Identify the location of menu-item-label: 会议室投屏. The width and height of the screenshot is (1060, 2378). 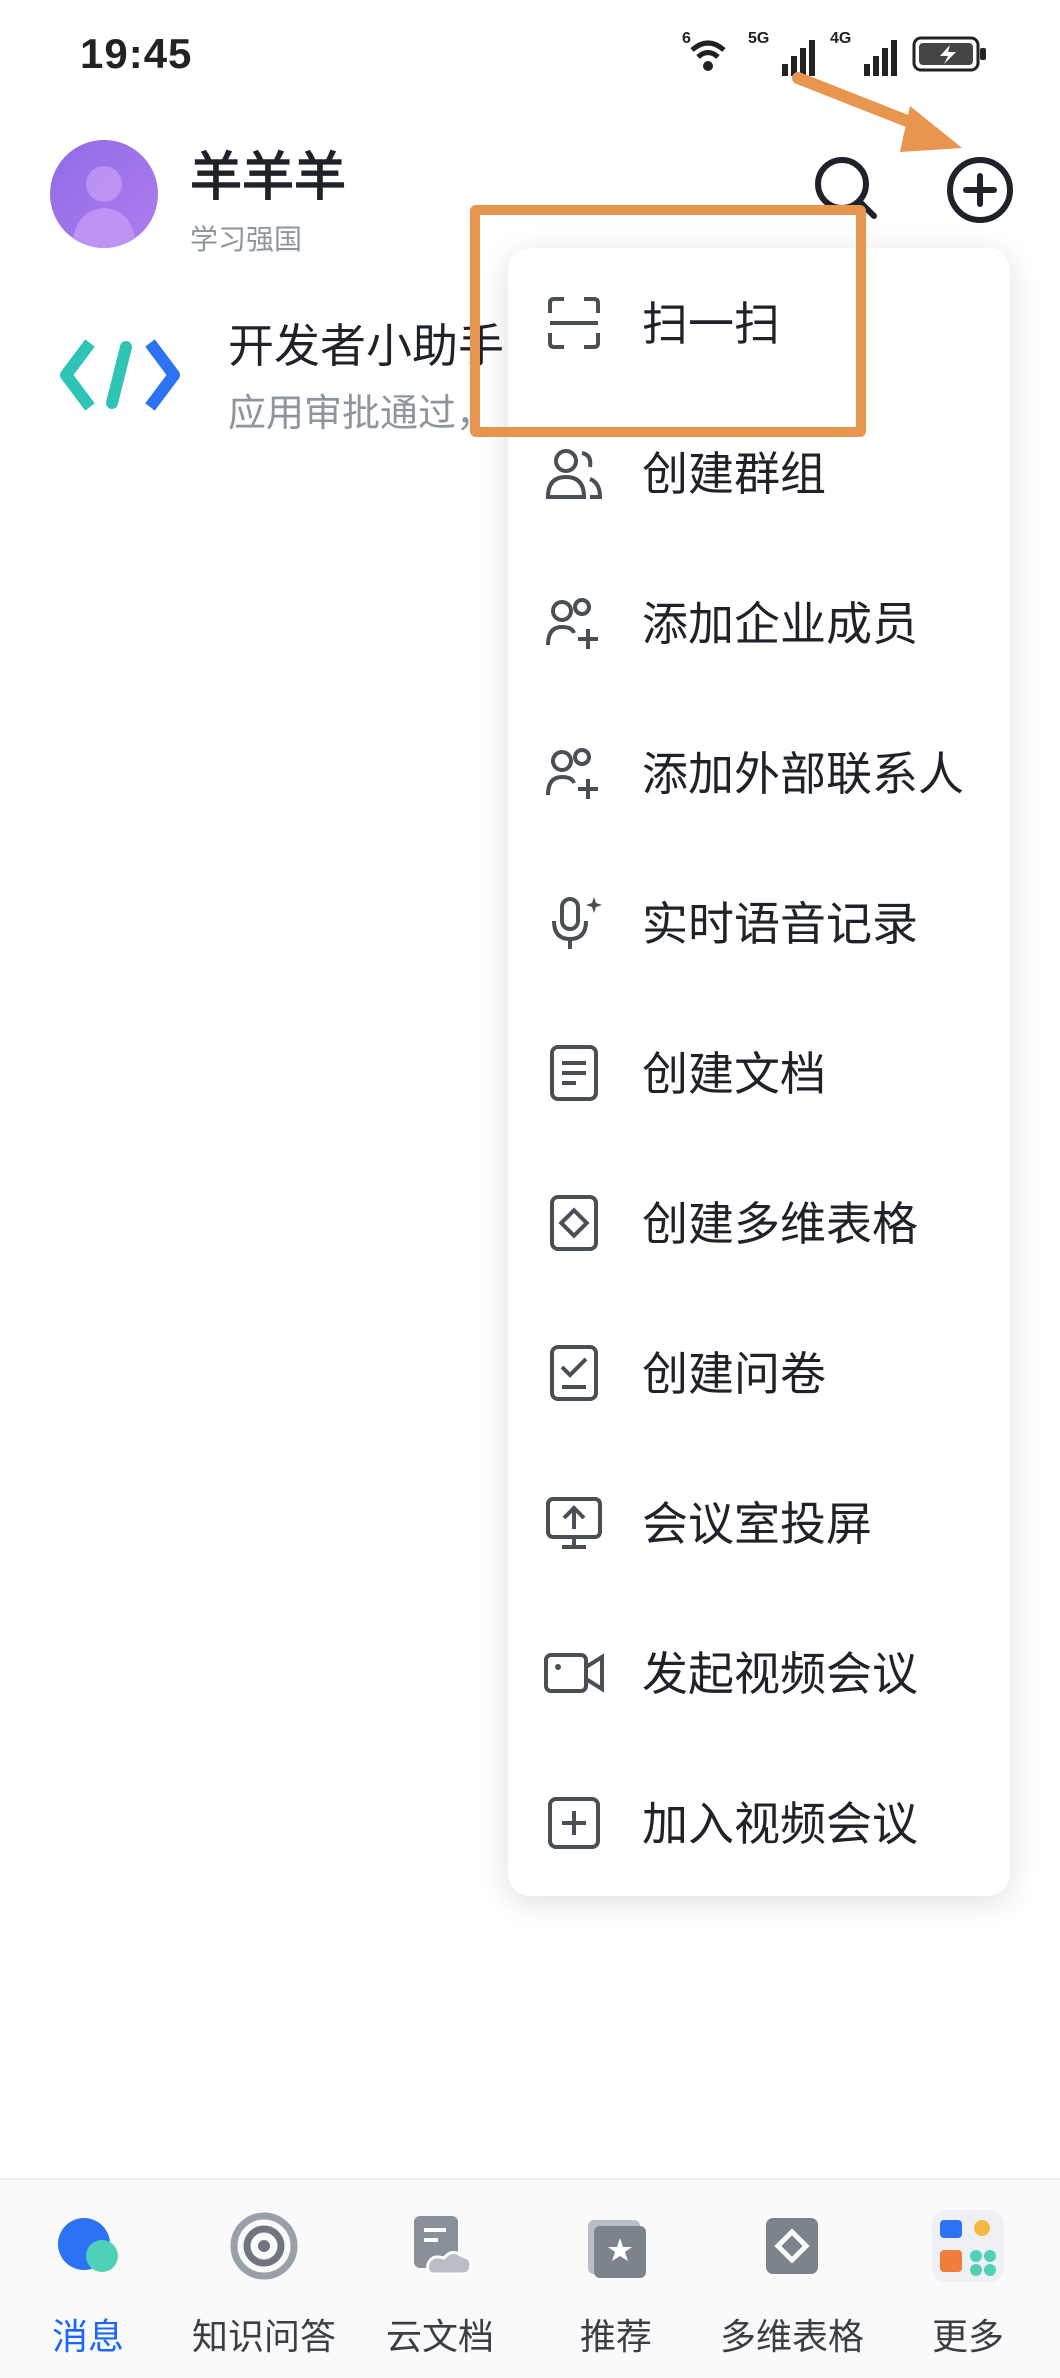
(757, 1524).